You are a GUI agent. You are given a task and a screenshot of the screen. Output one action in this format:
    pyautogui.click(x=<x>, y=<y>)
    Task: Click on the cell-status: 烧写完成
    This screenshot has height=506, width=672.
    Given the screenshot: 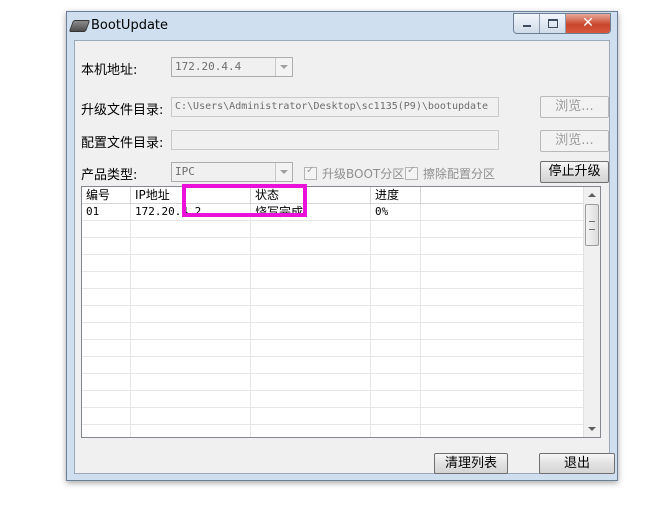 What is the action you would take?
    pyautogui.click(x=311, y=212)
    